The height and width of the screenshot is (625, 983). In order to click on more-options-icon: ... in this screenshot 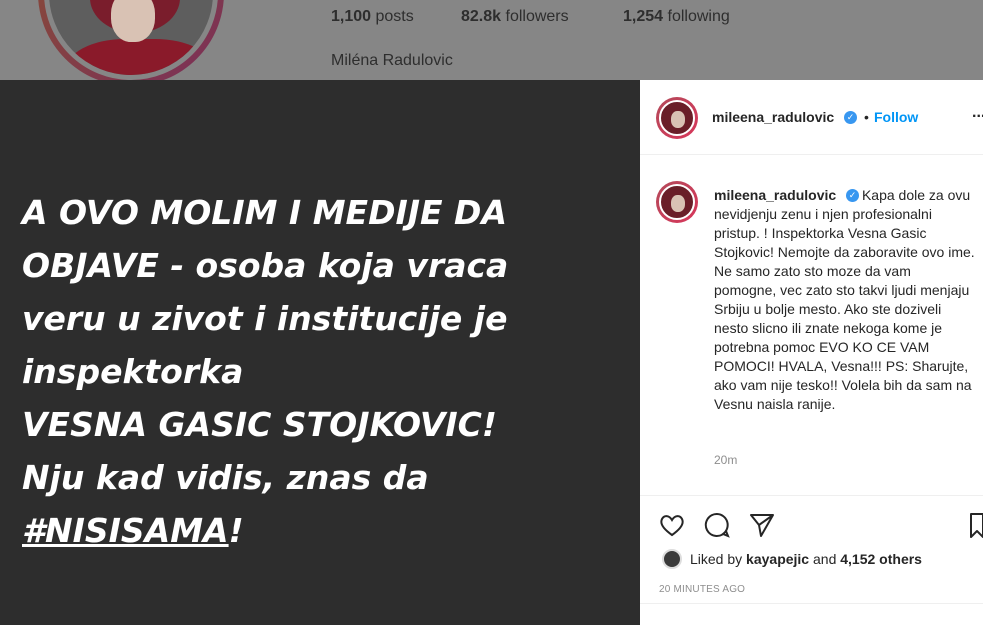, I will do `click(977, 113)`.